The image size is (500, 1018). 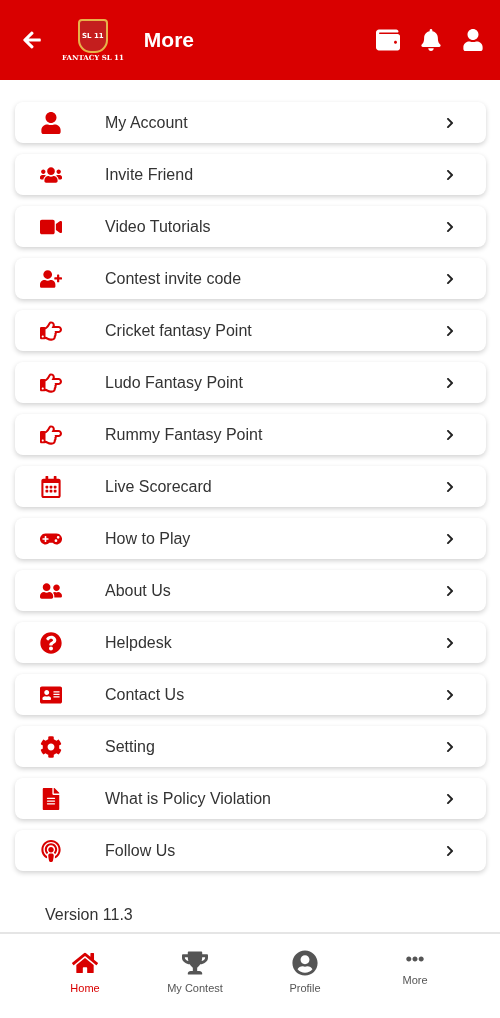 I want to click on home-icon, so click(x=85, y=963).